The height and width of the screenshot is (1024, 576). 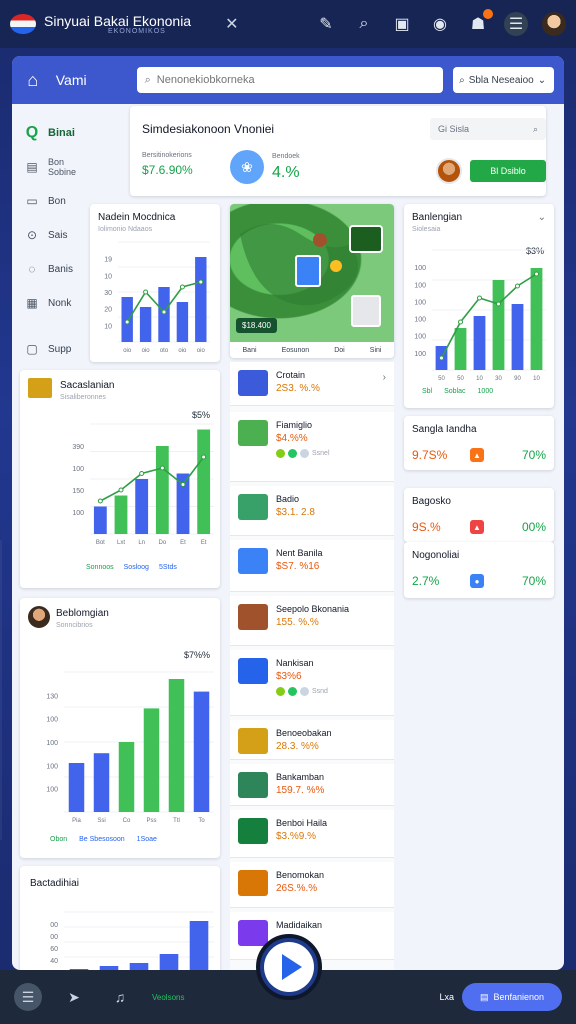 What do you see at coordinates (168, 997) in the screenshot?
I see `bottom-label: Veolsons` at bounding box center [168, 997].